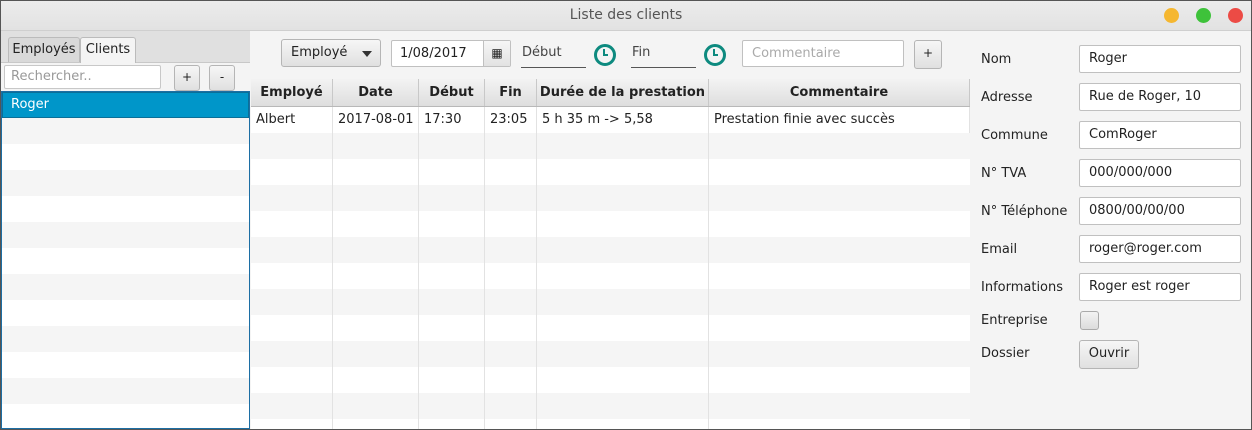  Describe the element at coordinates (1160, 59) in the screenshot. I see `nom-field: Roger` at that location.